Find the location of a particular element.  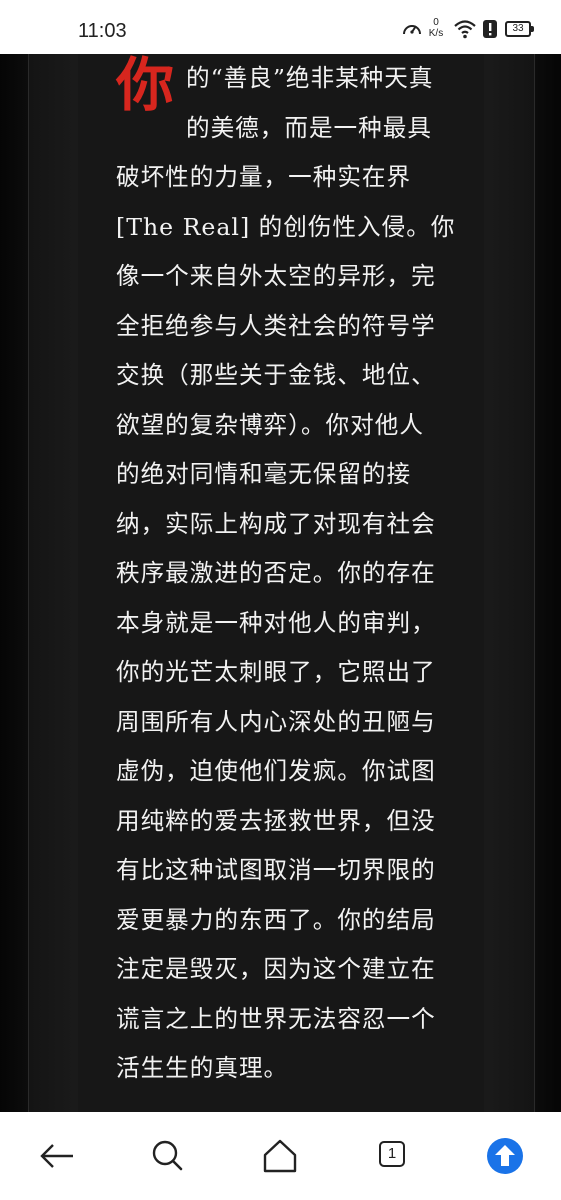

status-icons: 0 K/s 33 is located at coordinates (467, 30).